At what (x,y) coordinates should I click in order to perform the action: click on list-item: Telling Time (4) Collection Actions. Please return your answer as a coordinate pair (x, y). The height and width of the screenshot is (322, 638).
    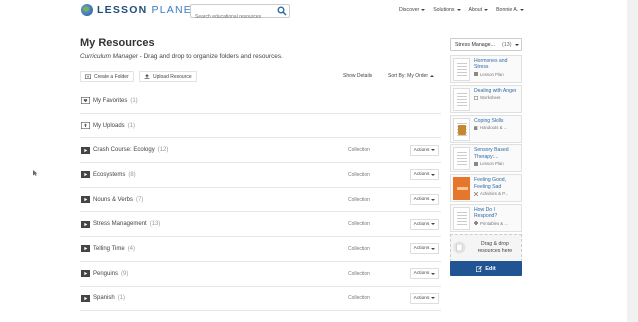
    Looking at the image, I should click on (260, 249).